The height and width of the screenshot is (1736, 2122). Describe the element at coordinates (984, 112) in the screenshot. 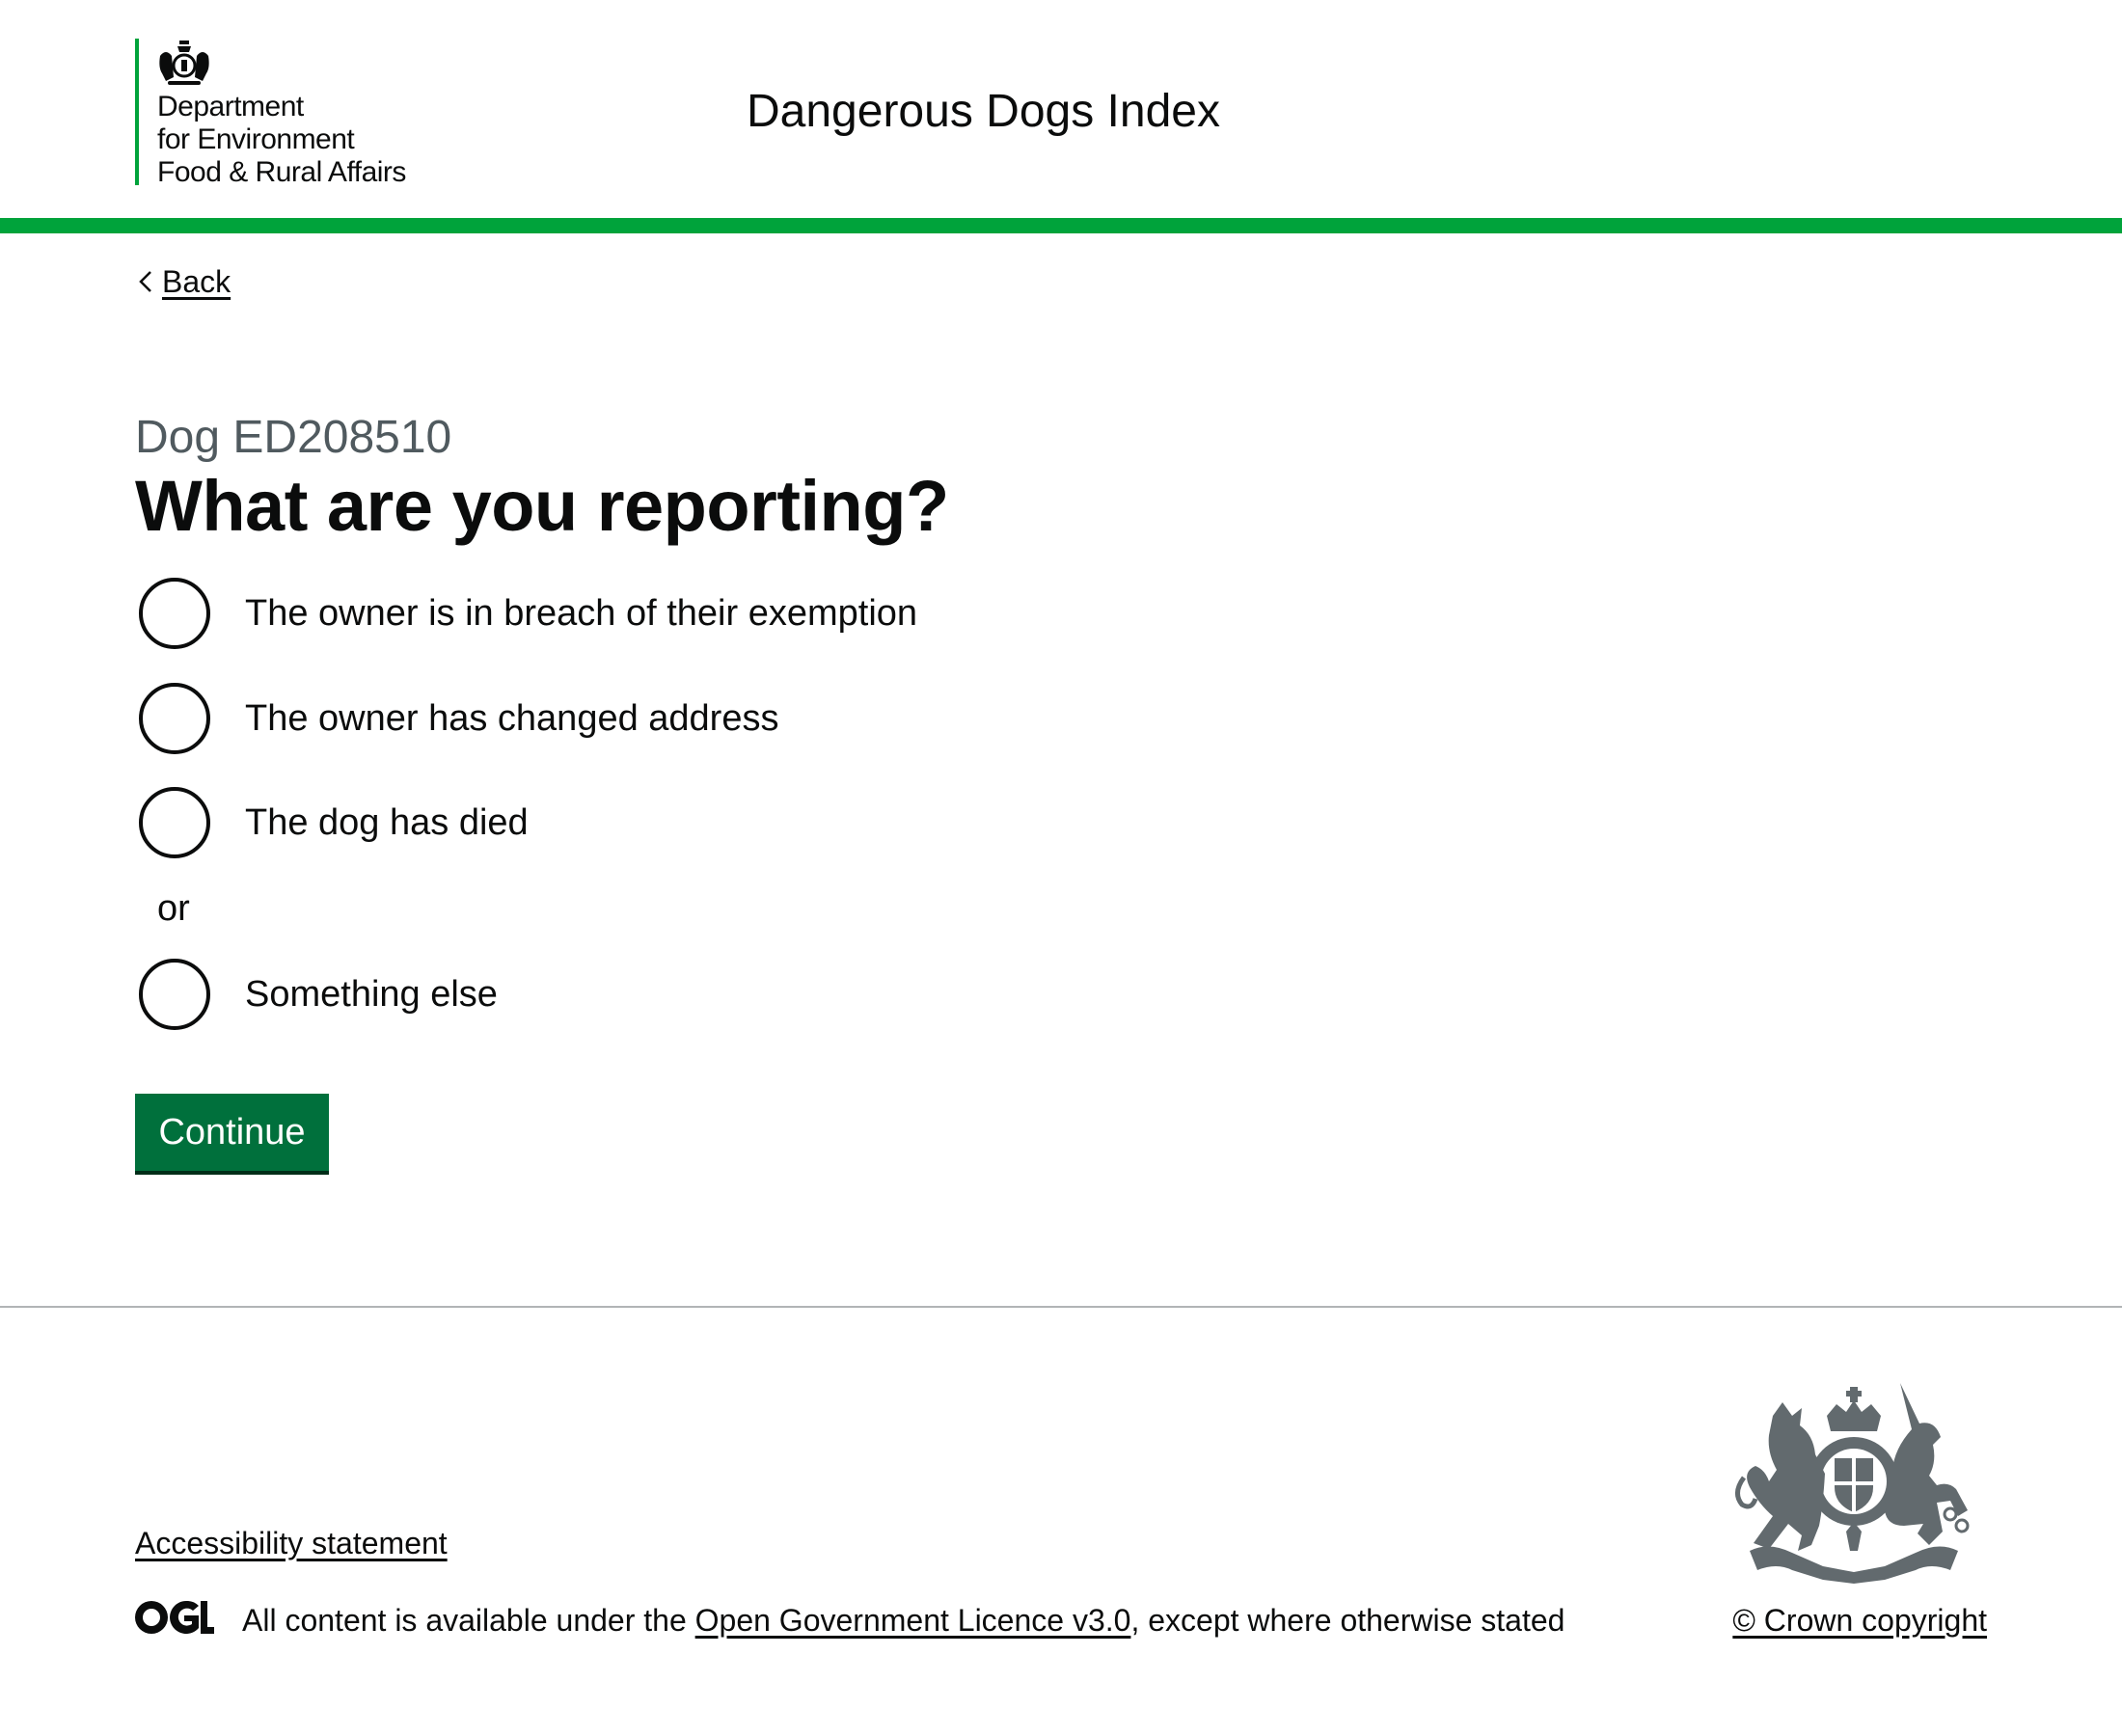

I see `service-name: Dangerous Dogs Index` at that location.